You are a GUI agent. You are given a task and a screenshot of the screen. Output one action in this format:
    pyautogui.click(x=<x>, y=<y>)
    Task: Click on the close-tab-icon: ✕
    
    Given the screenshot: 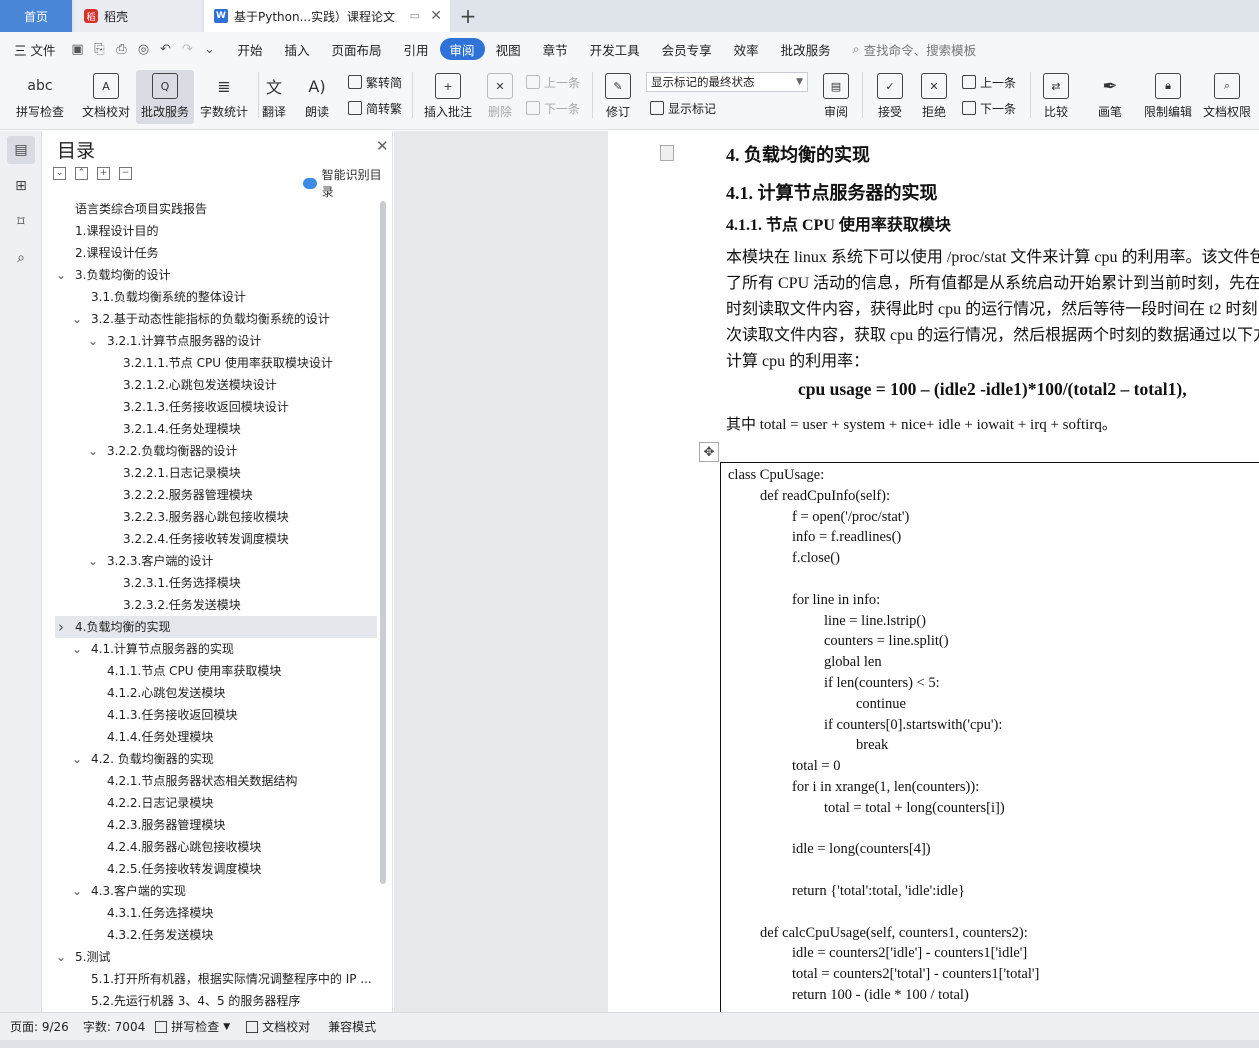 What is the action you would take?
    pyautogui.click(x=436, y=16)
    